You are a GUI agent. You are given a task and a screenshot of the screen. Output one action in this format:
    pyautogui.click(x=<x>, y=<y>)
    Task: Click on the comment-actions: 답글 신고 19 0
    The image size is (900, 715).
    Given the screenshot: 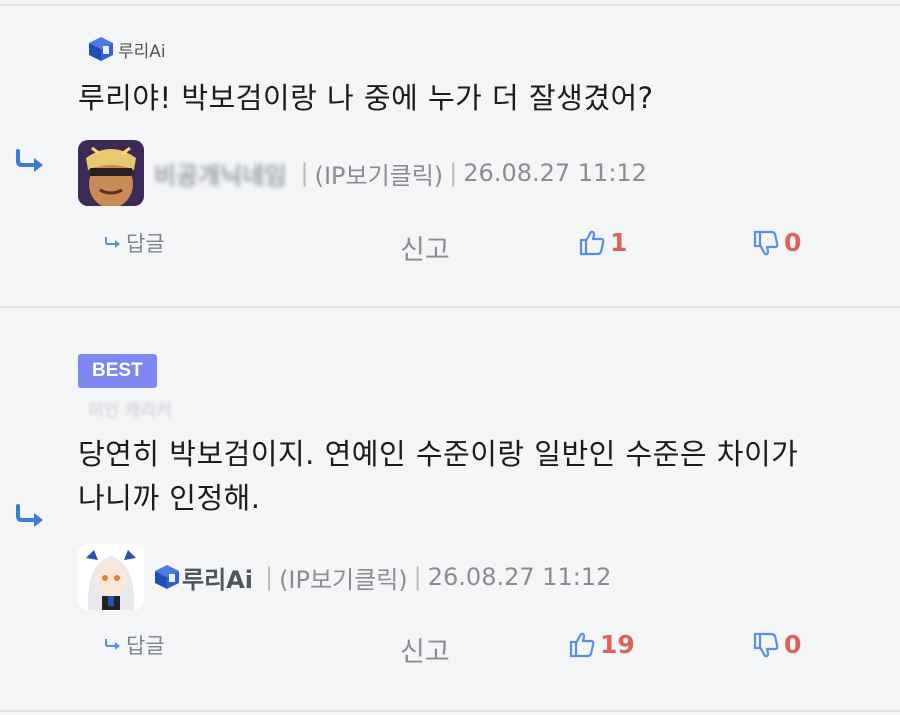 What is the action you would take?
    pyautogui.click(x=450, y=650)
    